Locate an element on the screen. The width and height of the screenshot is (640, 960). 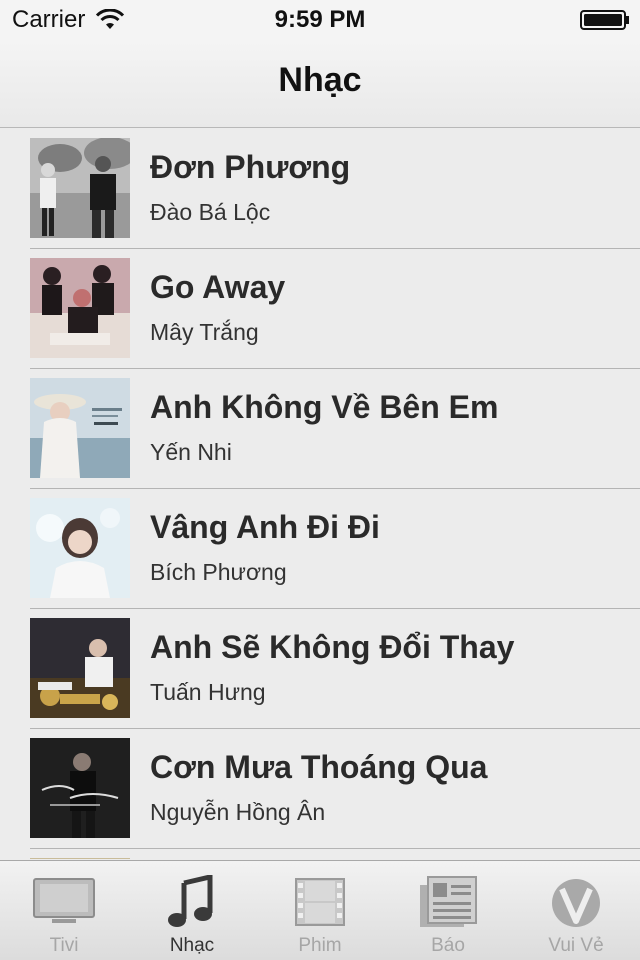
song-title: Go Away is located at coordinates (218, 287).